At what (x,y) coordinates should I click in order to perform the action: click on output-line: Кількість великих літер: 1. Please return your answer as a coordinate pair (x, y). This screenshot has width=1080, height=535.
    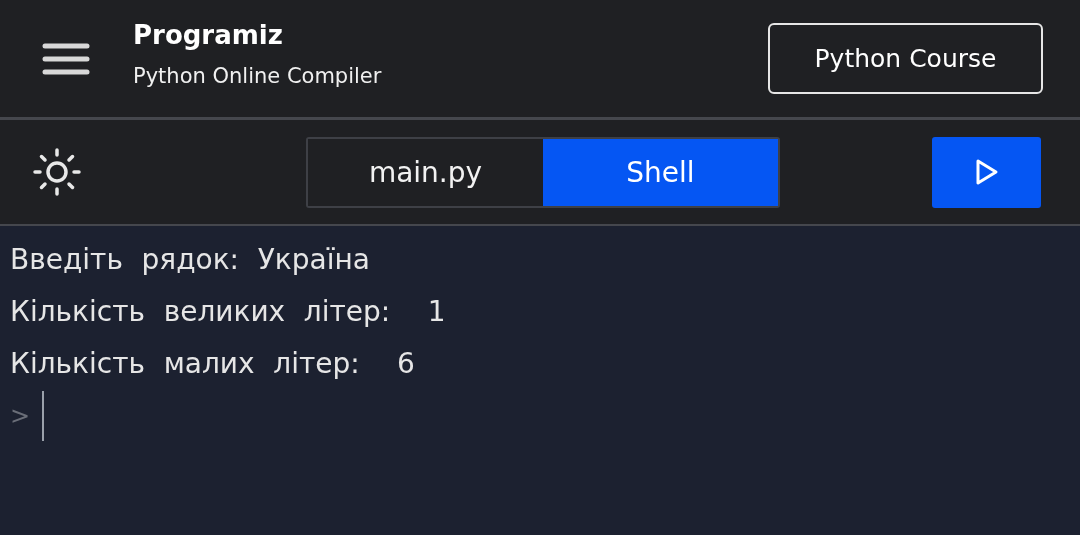
    Looking at the image, I should click on (228, 312).